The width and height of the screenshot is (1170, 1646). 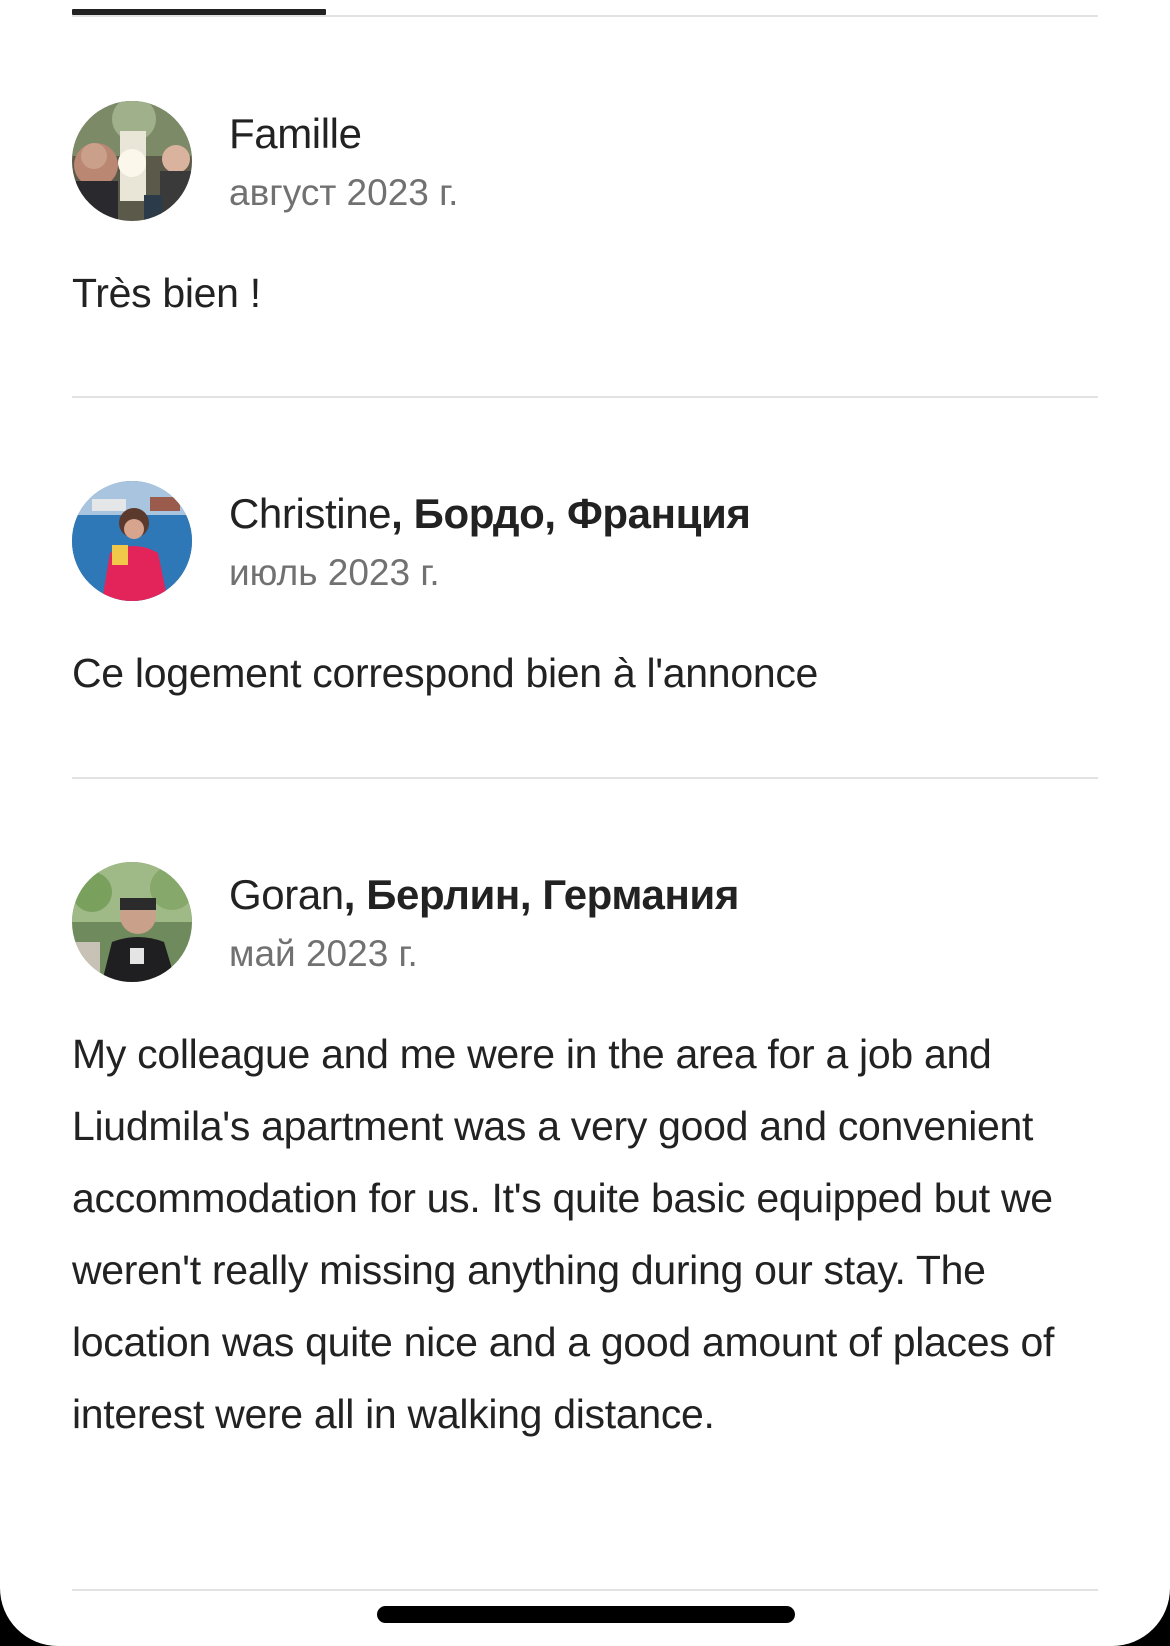 What do you see at coordinates (334, 572) in the screenshot?
I see `review-date: июль 2023 г.` at bounding box center [334, 572].